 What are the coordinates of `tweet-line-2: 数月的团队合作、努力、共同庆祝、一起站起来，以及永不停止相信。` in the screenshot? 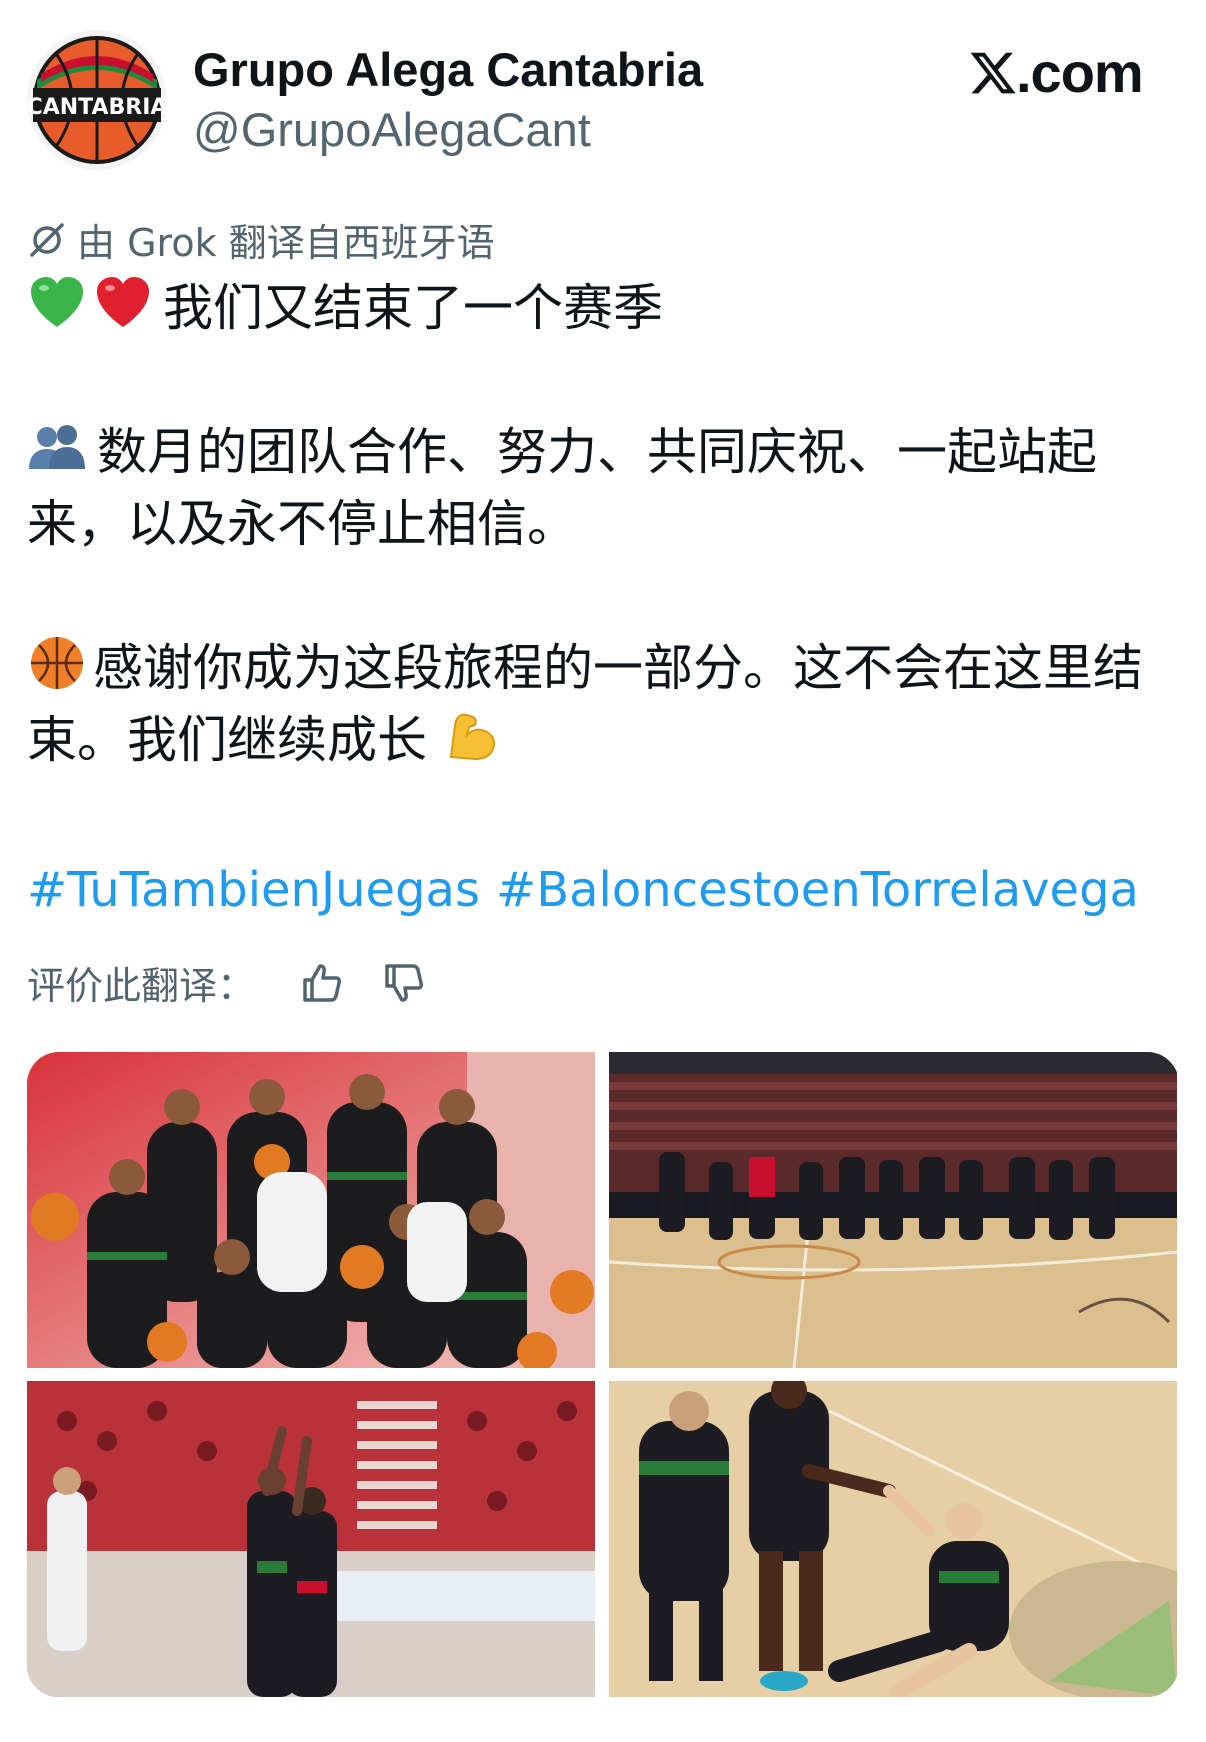 It's located at (562, 488).